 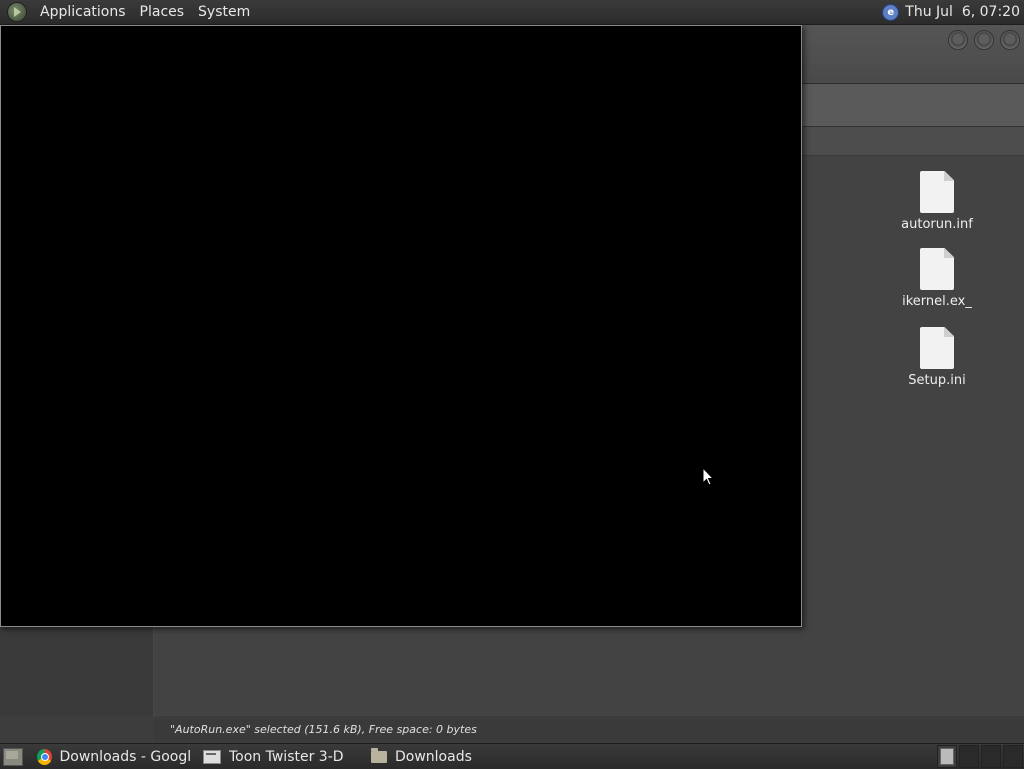 I want to click on menu-applications: Applications, so click(x=83, y=12).